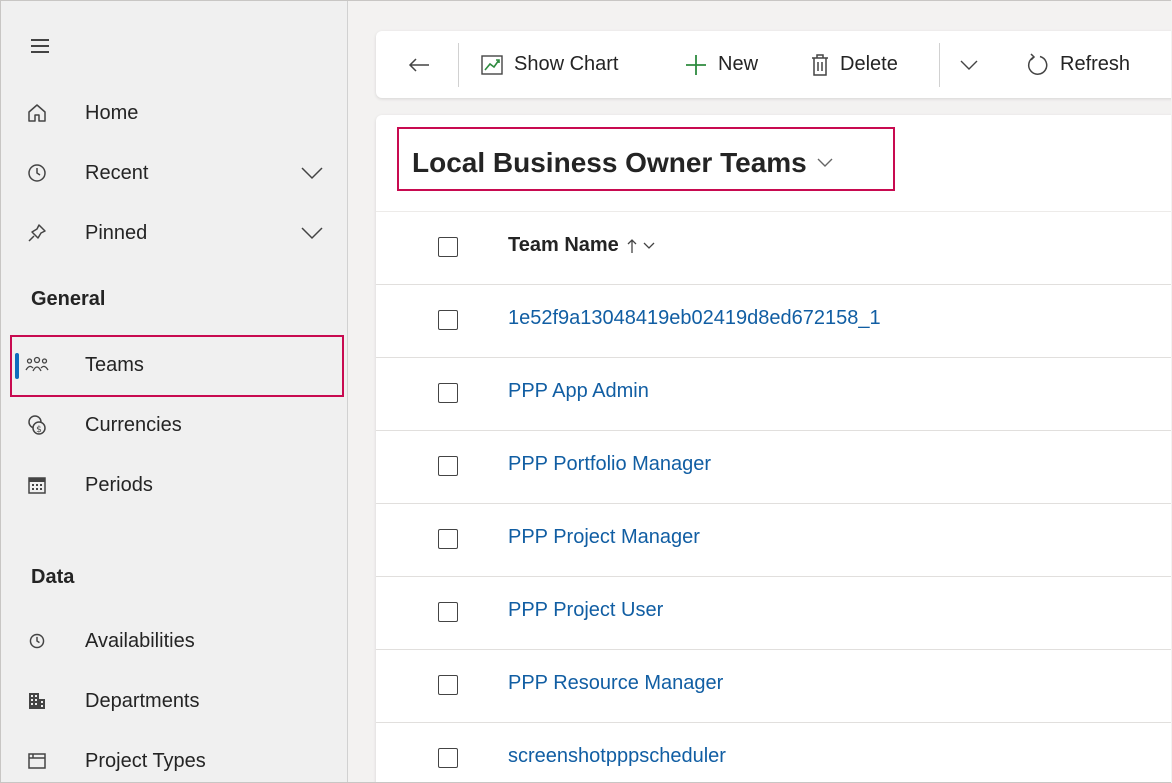 This screenshot has width=1172, height=783. Describe the element at coordinates (133, 424) in the screenshot. I see `sidebar-item-label: Currencies` at that location.